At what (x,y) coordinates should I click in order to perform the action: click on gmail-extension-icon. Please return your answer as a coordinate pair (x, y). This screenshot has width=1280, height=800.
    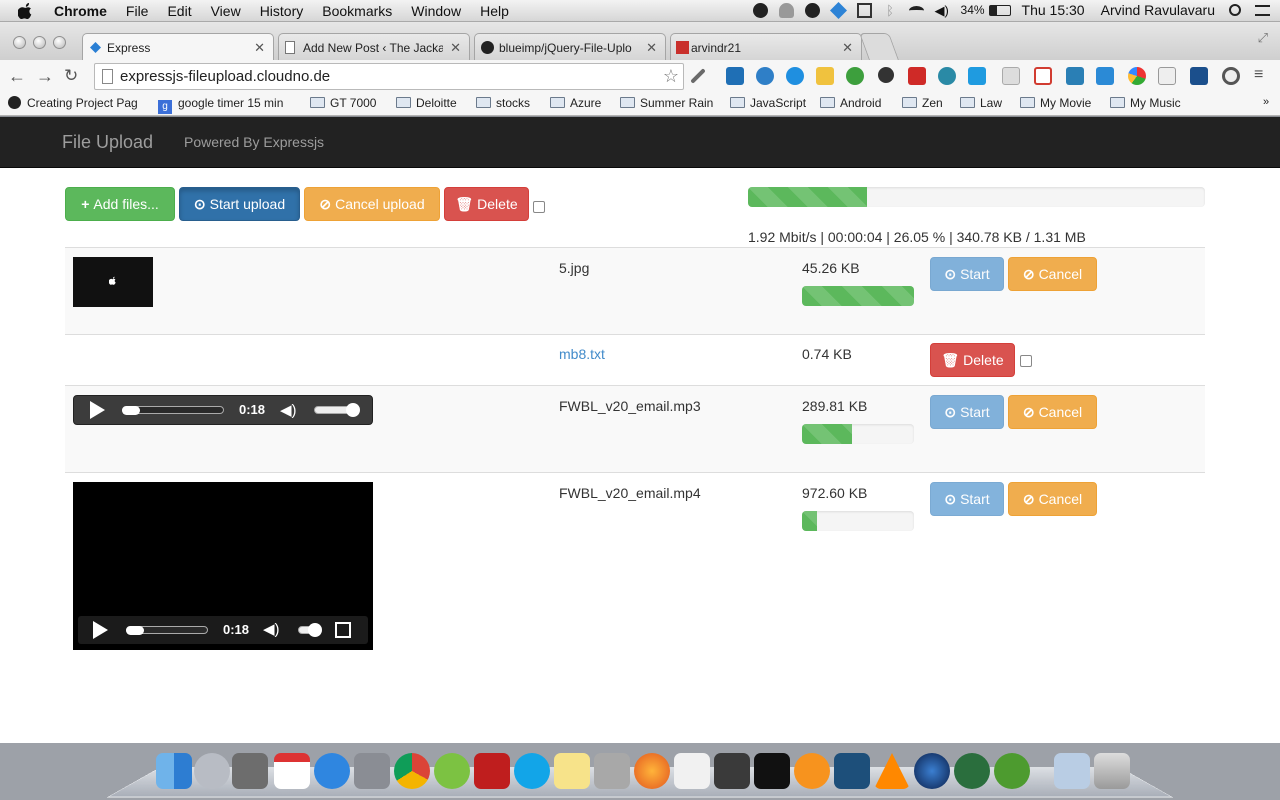
    Looking at the image, I should click on (1043, 76).